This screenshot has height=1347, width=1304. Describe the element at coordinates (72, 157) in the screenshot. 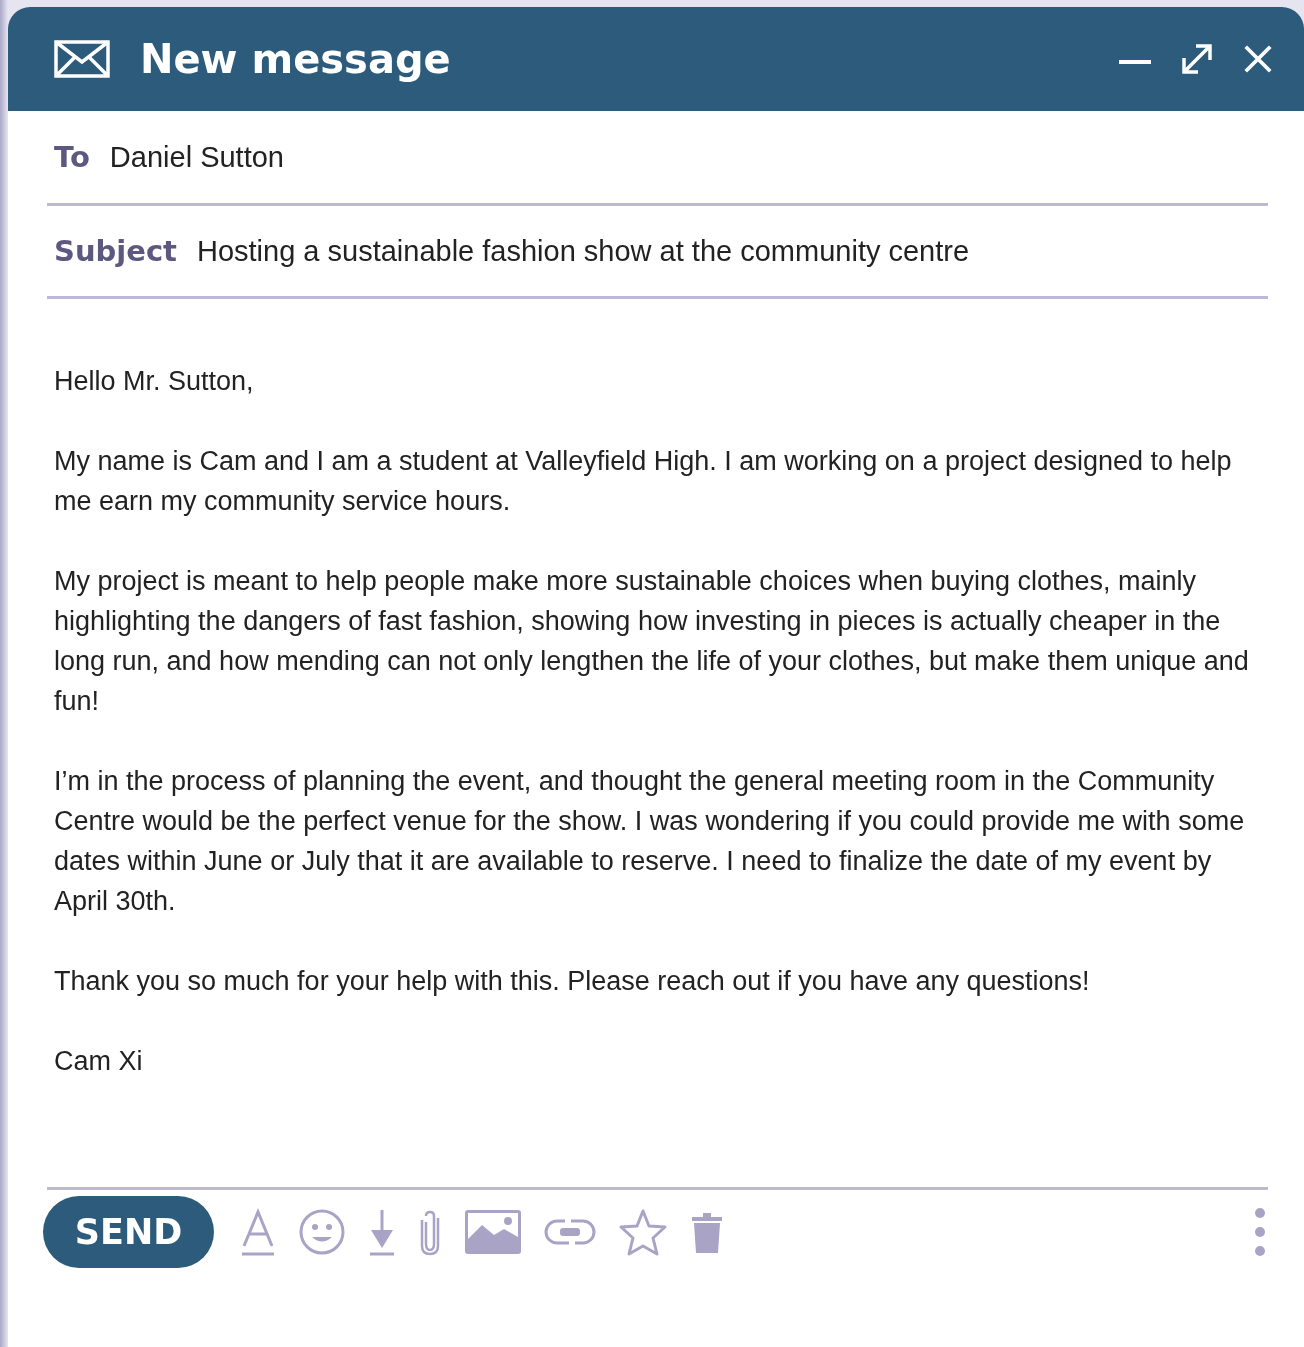

I see `to-label: To` at that location.